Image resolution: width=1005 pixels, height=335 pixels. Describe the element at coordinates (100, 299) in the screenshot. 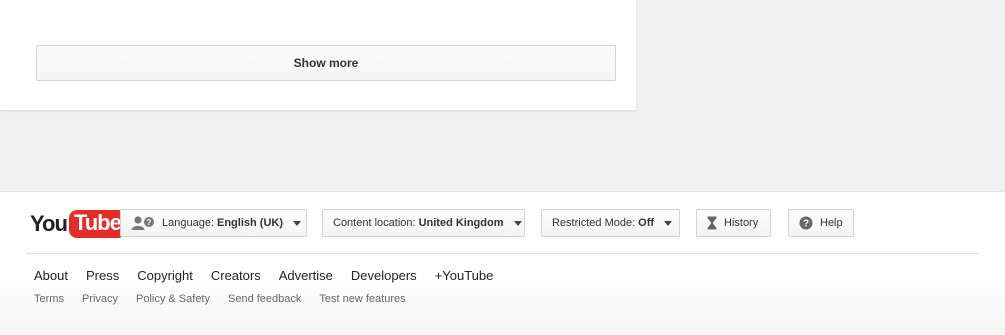

I see `link-privacy: Privacy` at that location.